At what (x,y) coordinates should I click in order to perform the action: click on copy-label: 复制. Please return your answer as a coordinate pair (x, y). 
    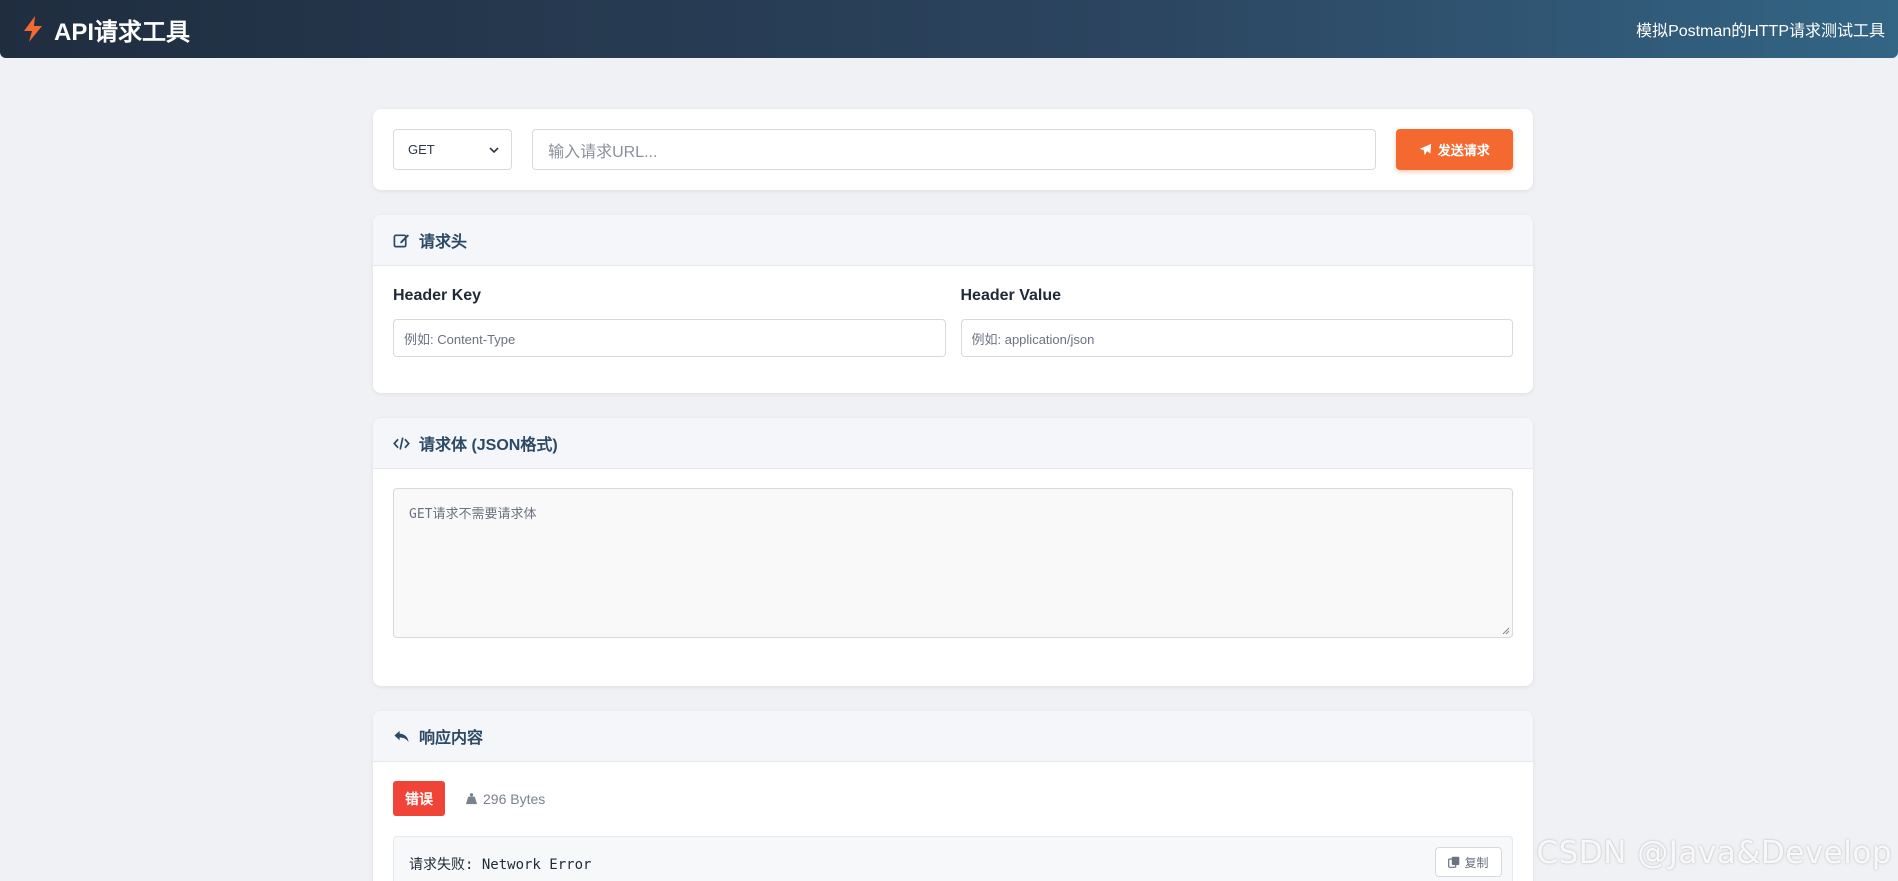
    Looking at the image, I should click on (1476, 862).